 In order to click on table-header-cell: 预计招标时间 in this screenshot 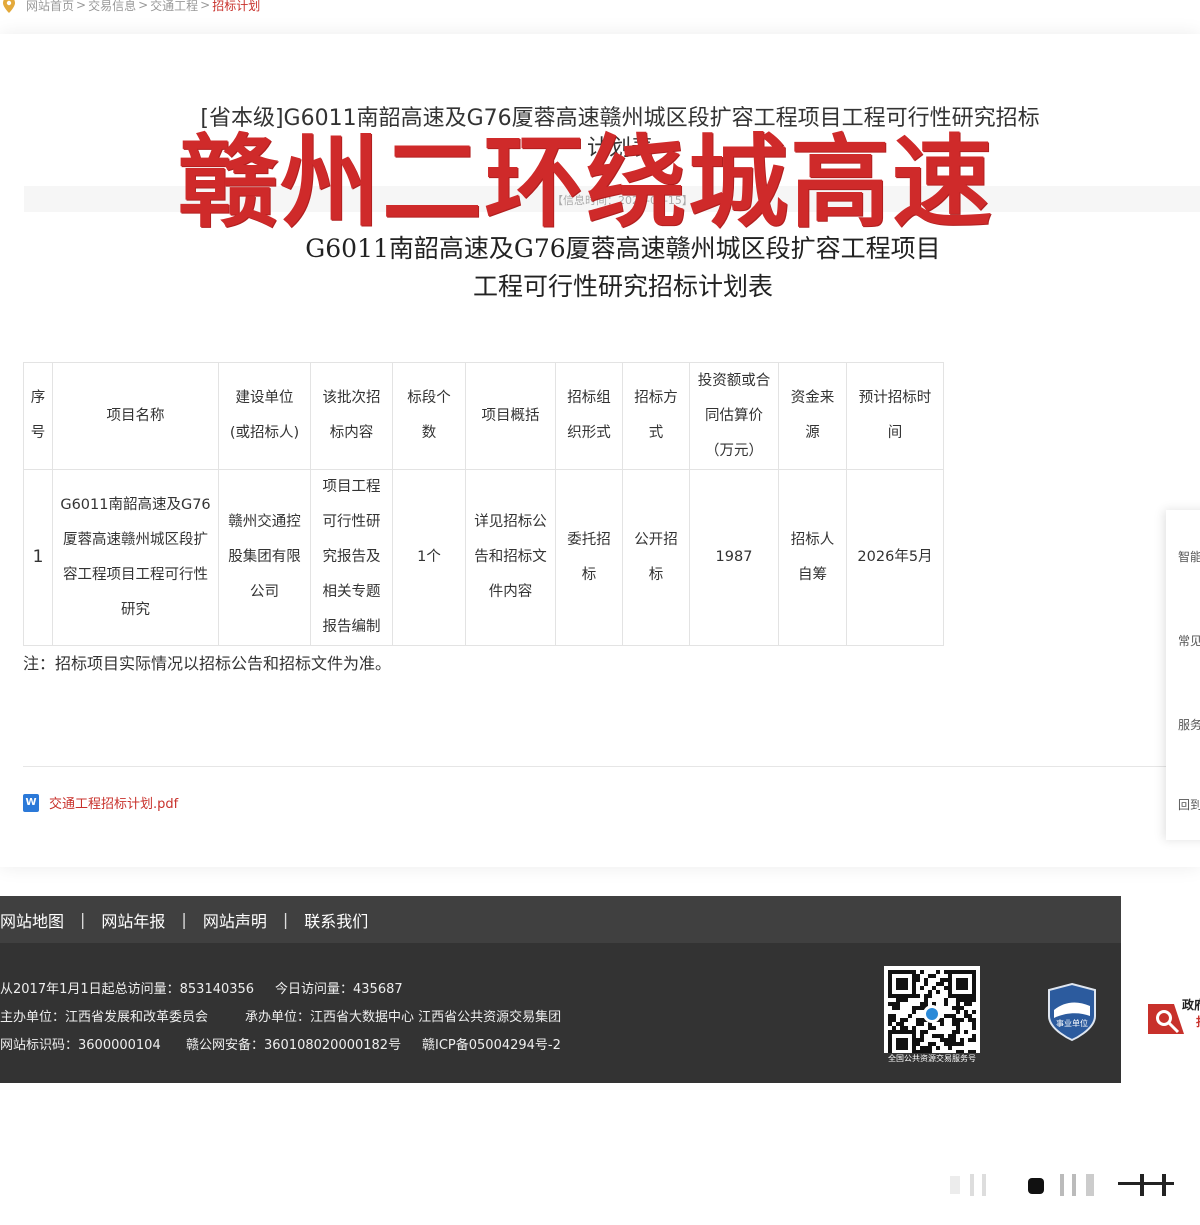, I will do `click(895, 416)`.